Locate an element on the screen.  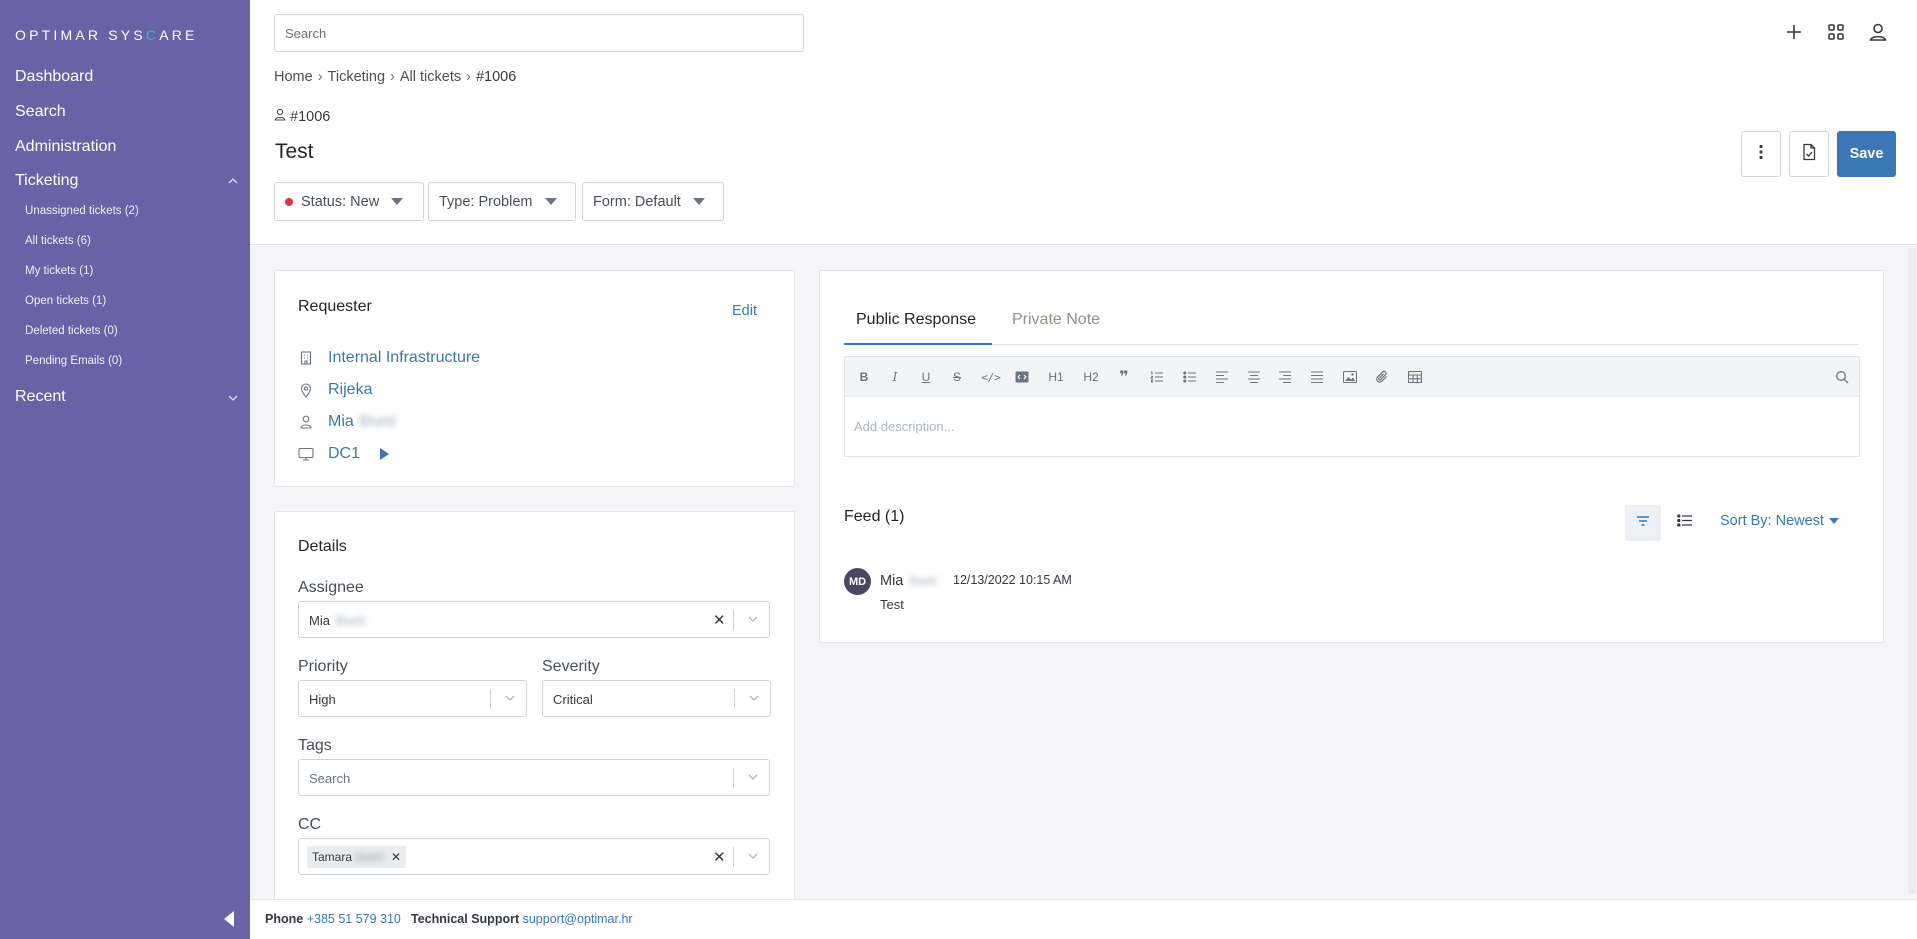
sort-label: Sort By: Newest is located at coordinates (1772, 521).